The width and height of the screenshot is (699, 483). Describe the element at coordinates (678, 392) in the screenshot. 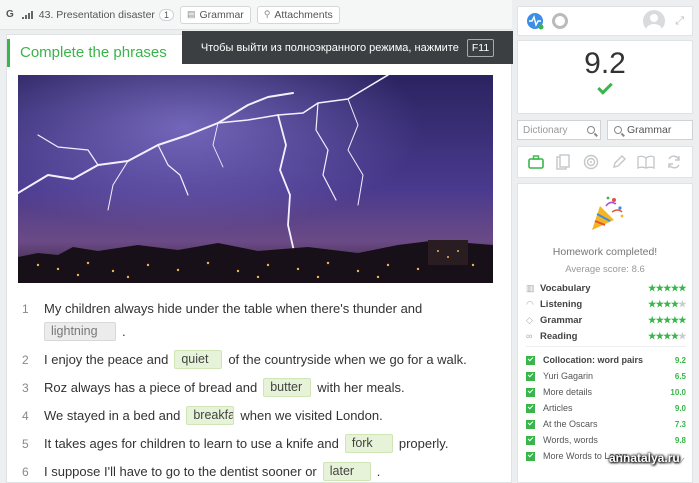

I see `task-score: 10.0` at that location.